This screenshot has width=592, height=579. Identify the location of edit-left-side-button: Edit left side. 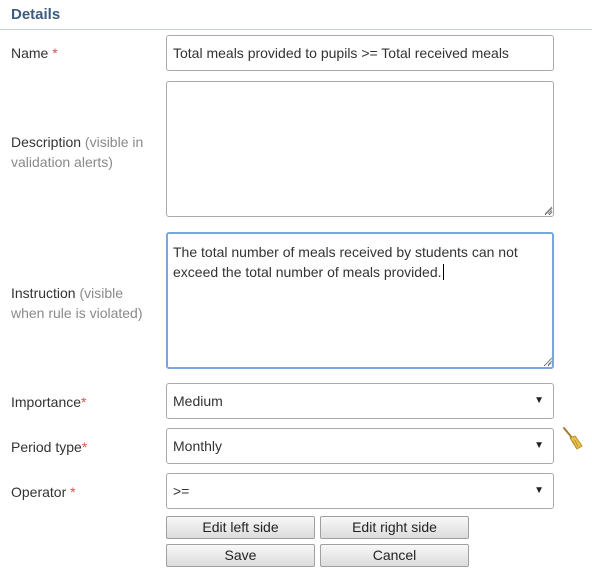
(240, 527).